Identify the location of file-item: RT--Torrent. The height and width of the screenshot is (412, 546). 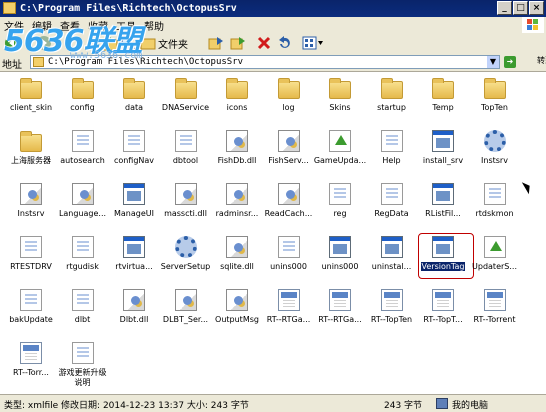
(495, 315).